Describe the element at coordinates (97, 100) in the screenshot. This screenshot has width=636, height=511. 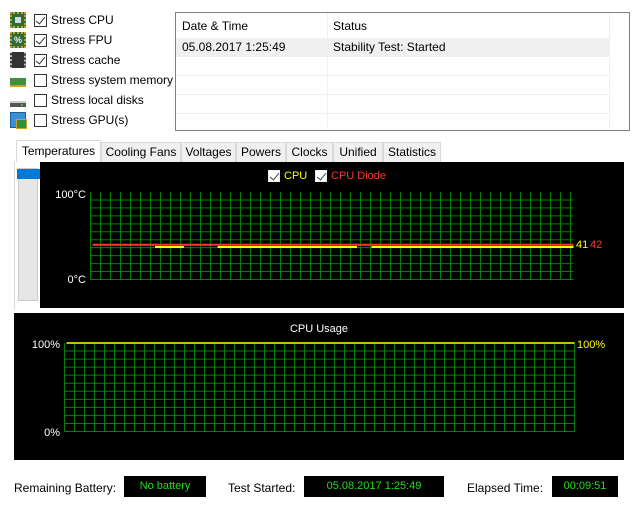
I see `stress-disks-label: Stress local disks` at that location.